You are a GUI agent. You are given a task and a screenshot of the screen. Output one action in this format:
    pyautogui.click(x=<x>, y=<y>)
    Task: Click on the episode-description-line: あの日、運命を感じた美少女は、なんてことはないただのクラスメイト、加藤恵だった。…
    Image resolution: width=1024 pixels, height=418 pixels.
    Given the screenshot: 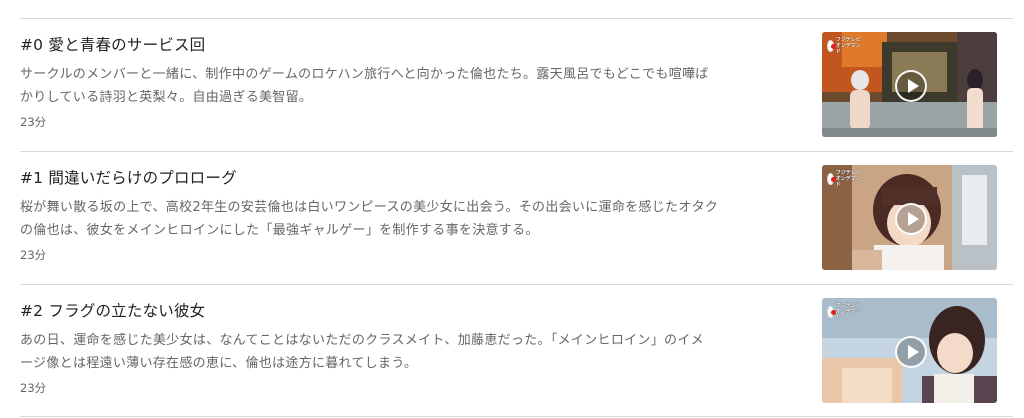 What is the action you would take?
    pyautogui.click(x=362, y=340)
    